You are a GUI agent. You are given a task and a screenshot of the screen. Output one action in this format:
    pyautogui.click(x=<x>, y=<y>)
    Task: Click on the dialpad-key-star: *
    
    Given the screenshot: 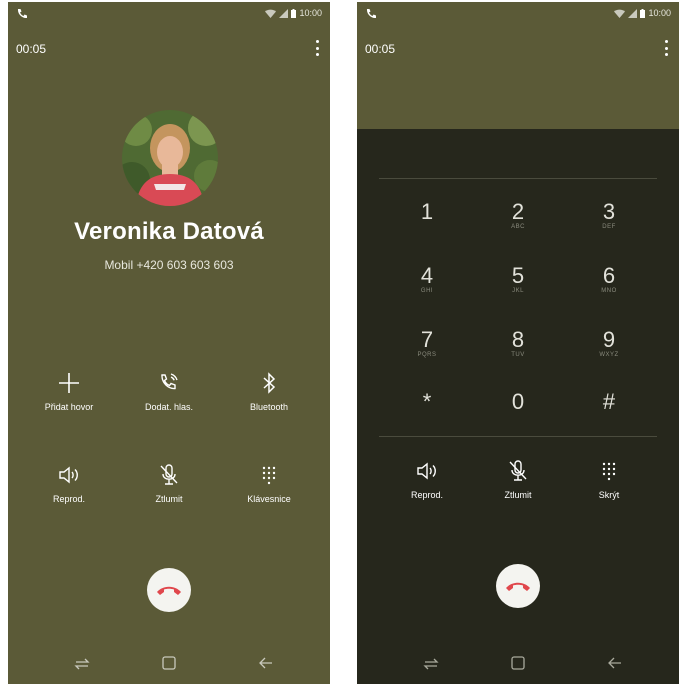 What is the action you would take?
    pyautogui.click(x=427, y=406)
    